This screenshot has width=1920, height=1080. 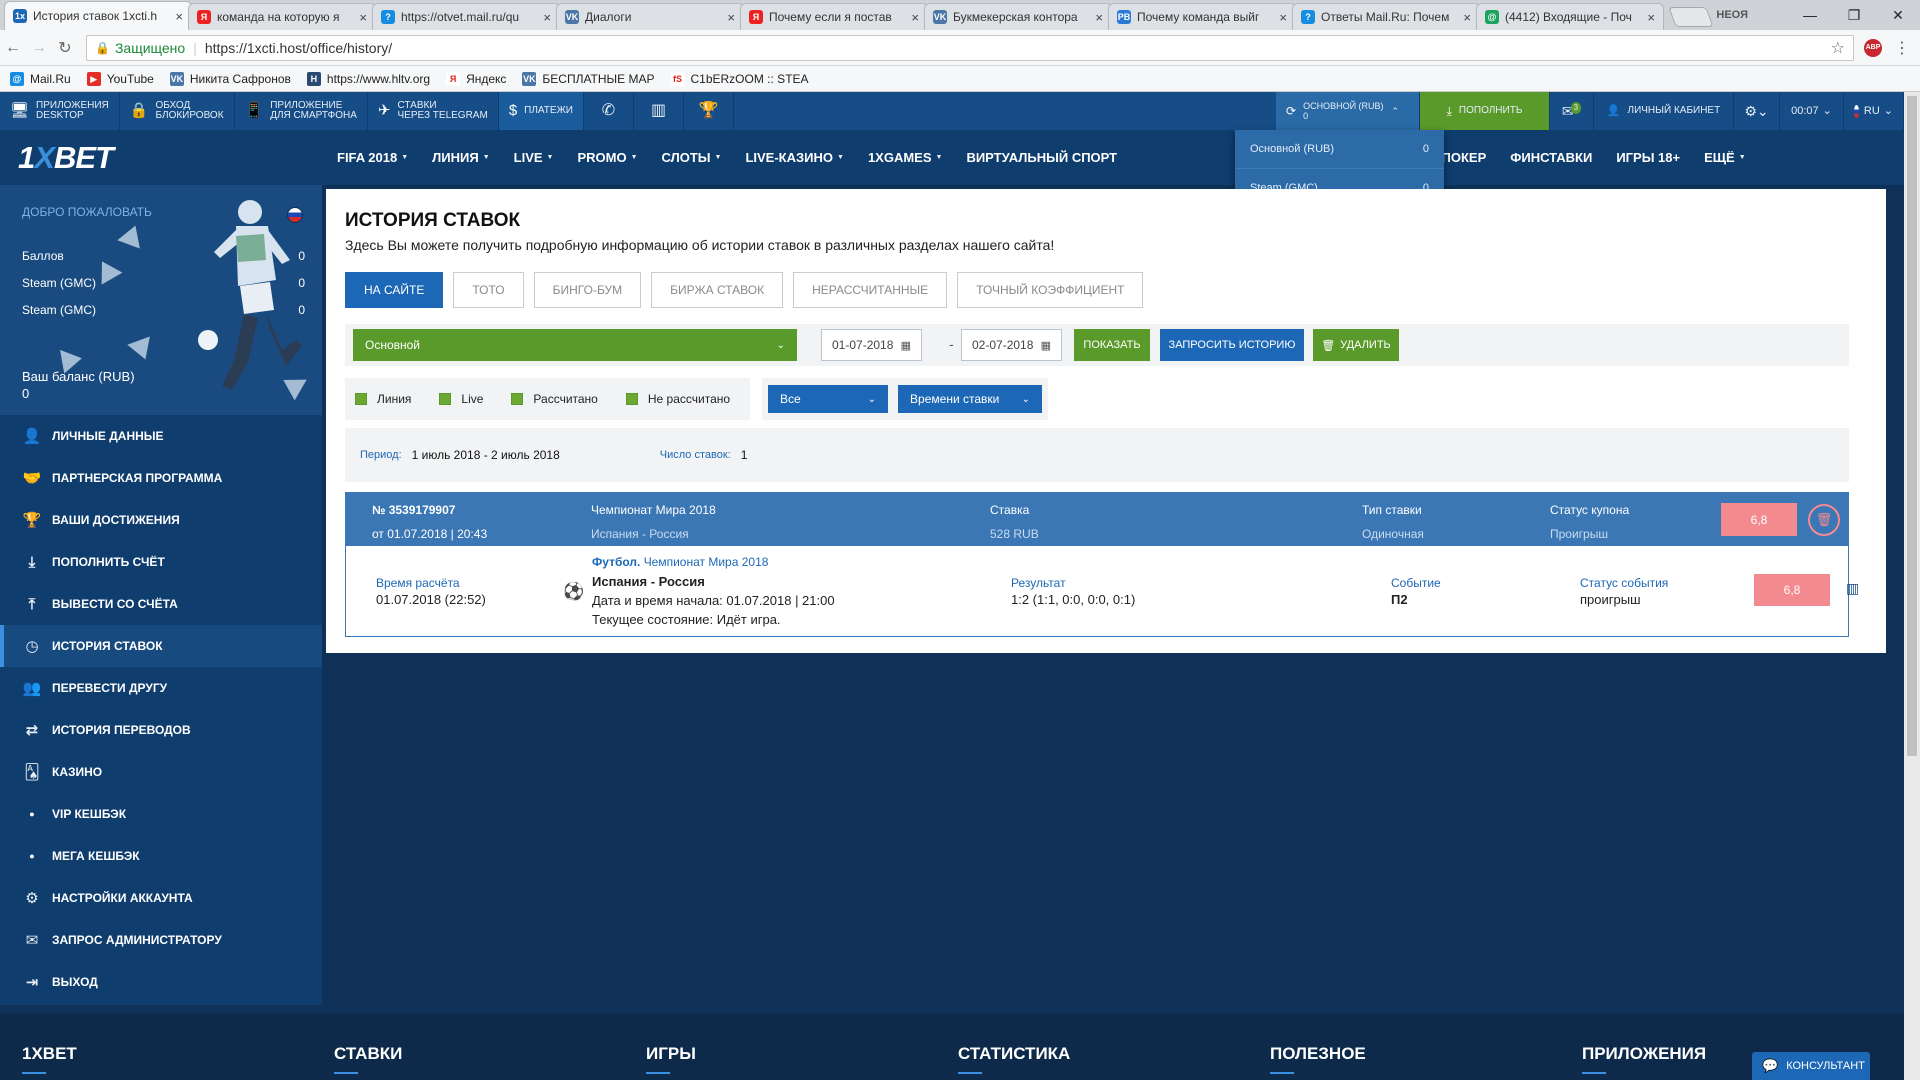 What do you see at coordinates (1339, 149) in the screenshot?
I see `balance-option: Основной (RUB) 0` at bounding box center [1339, 149].